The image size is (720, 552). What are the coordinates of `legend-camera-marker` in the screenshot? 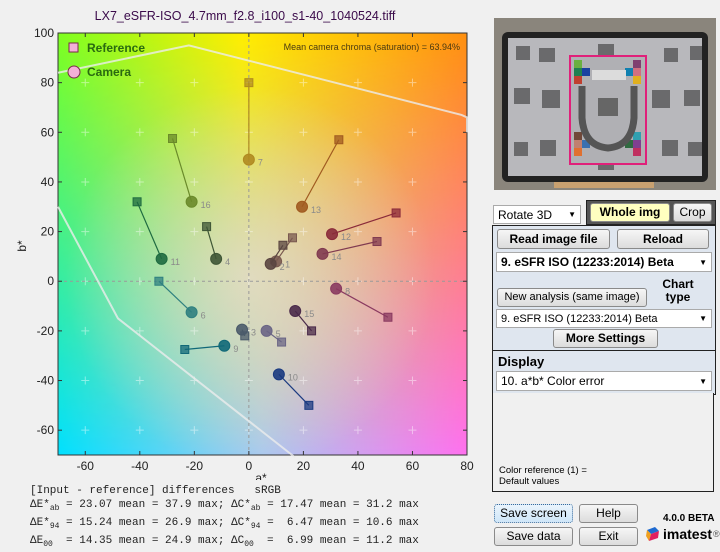 It's located at (74, 72).